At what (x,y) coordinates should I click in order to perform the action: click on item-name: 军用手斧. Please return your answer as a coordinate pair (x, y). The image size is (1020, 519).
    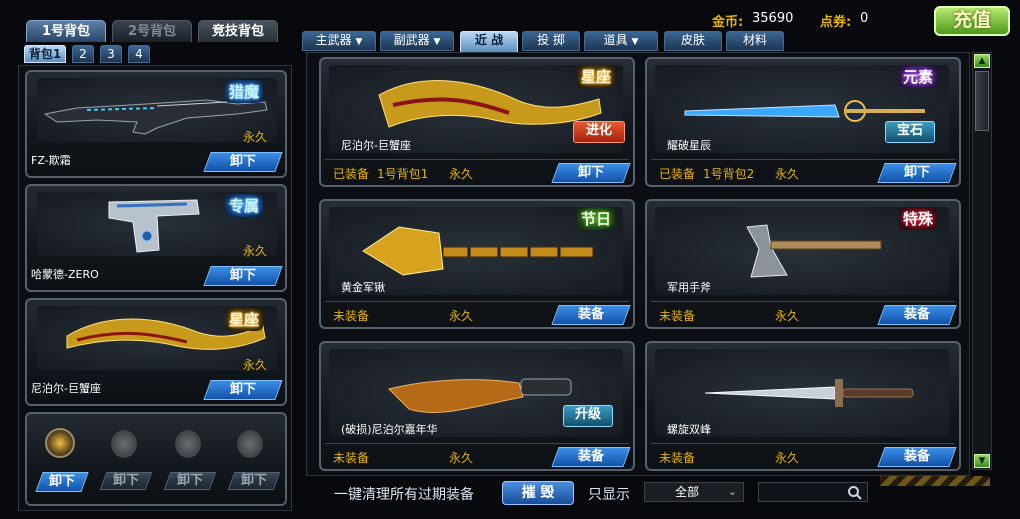
    Looking at the image, I should click on (689, 287).